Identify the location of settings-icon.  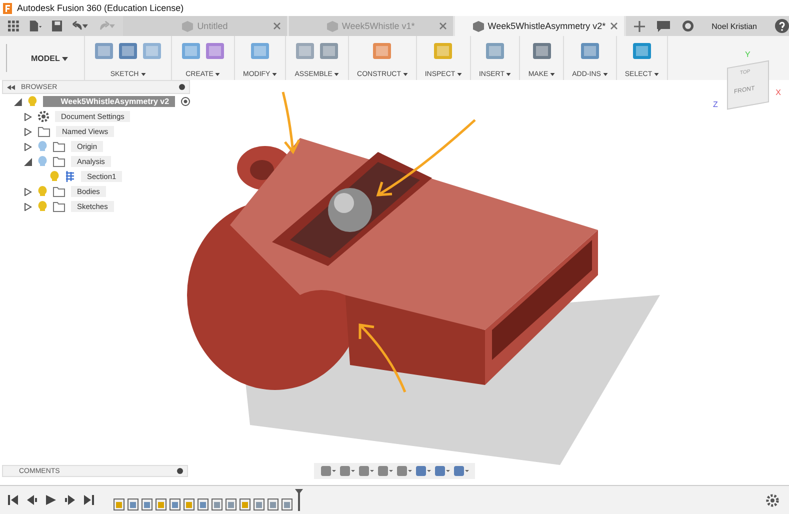
(772, 500).